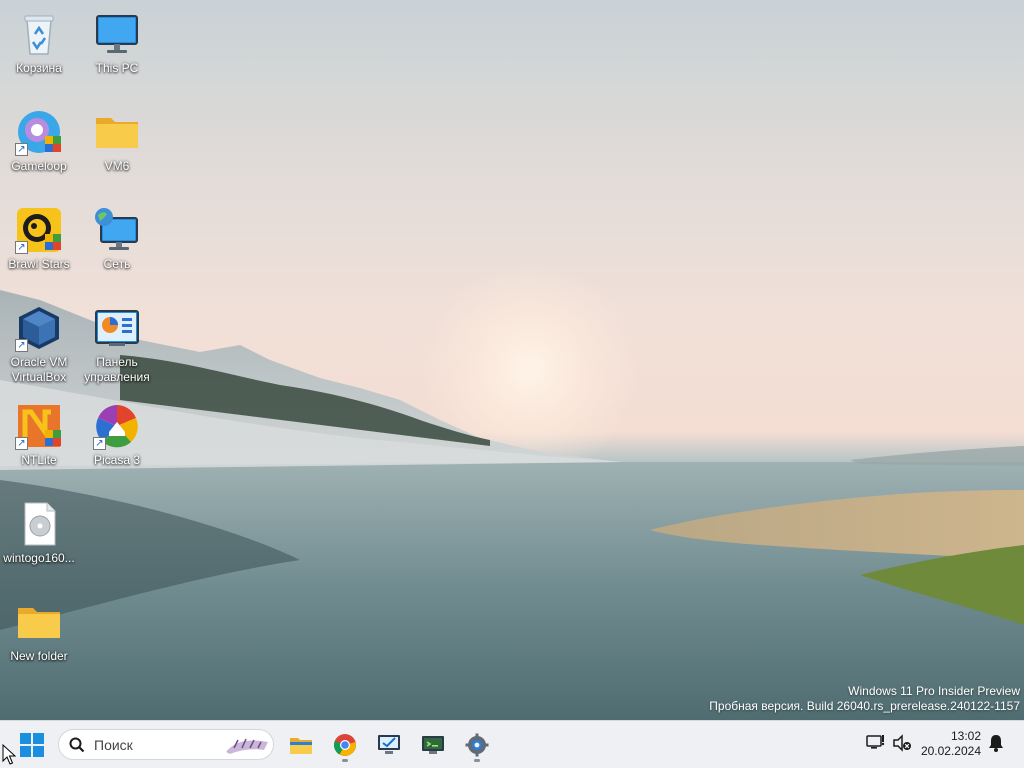 The image size is (1024, 768). I want to click on gameloop-icon: ↗, so click(39, 132).